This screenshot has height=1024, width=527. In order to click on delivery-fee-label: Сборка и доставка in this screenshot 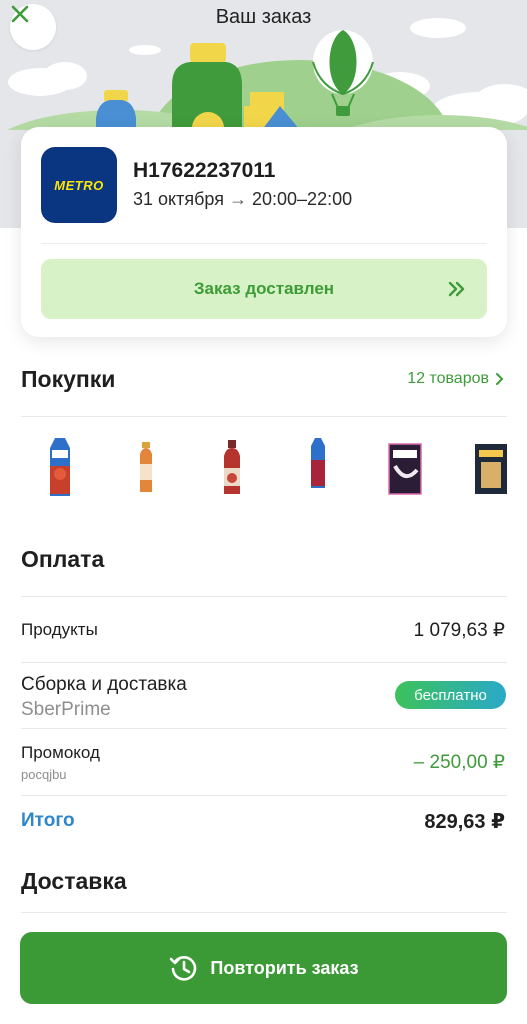, I will do `click(104, 684)`.